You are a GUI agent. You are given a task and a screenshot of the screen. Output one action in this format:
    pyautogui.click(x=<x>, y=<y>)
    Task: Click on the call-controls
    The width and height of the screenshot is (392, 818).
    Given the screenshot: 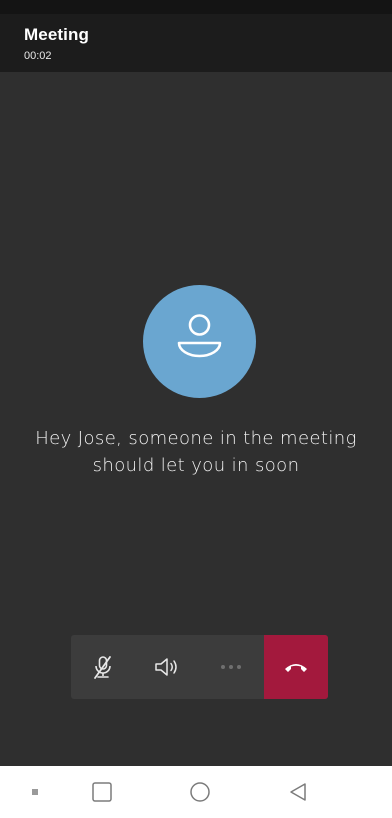 What is the action you would take?
    pyautogui.click(x=199, y=667)
    